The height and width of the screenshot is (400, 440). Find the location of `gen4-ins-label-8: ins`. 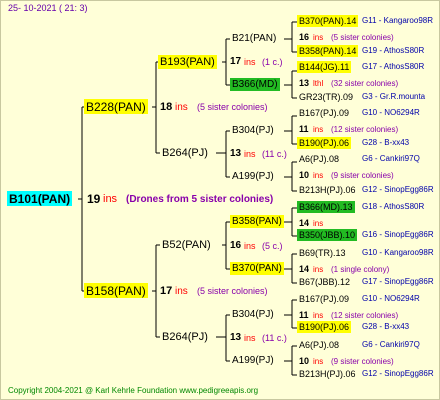

gen4-ins-label-8: ins is located at coordinates (318, 361).